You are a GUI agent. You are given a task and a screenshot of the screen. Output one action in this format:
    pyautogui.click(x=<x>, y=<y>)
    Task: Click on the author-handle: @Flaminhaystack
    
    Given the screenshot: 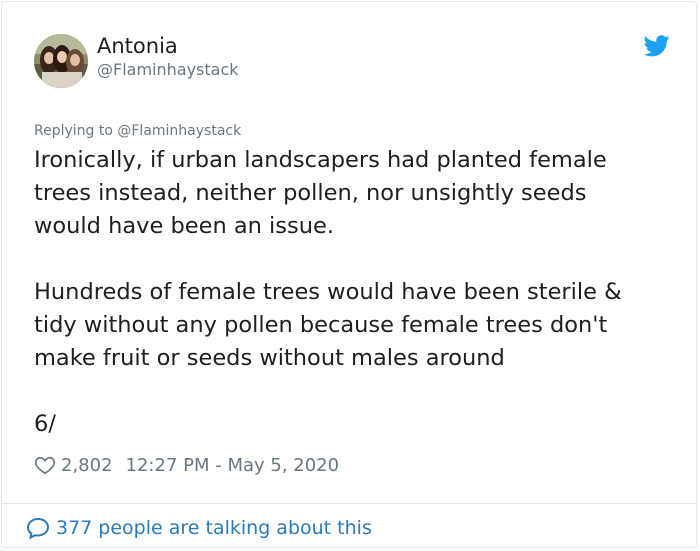 What is the action you would take?
    pyautogui.click(x=168, y=70)
    